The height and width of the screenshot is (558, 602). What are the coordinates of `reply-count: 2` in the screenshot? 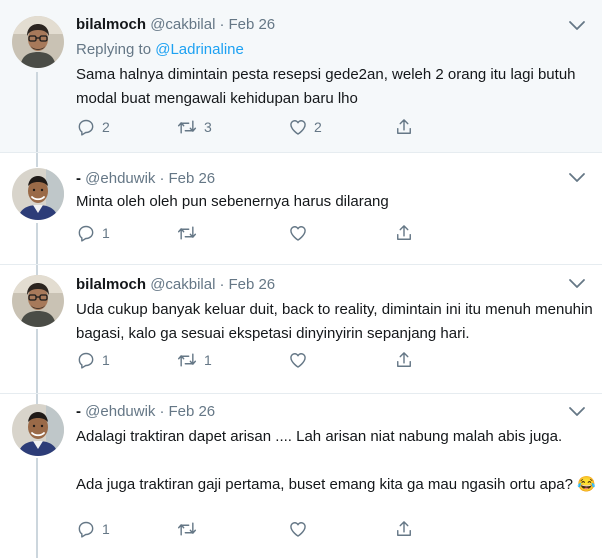 It's located at (106, 127).